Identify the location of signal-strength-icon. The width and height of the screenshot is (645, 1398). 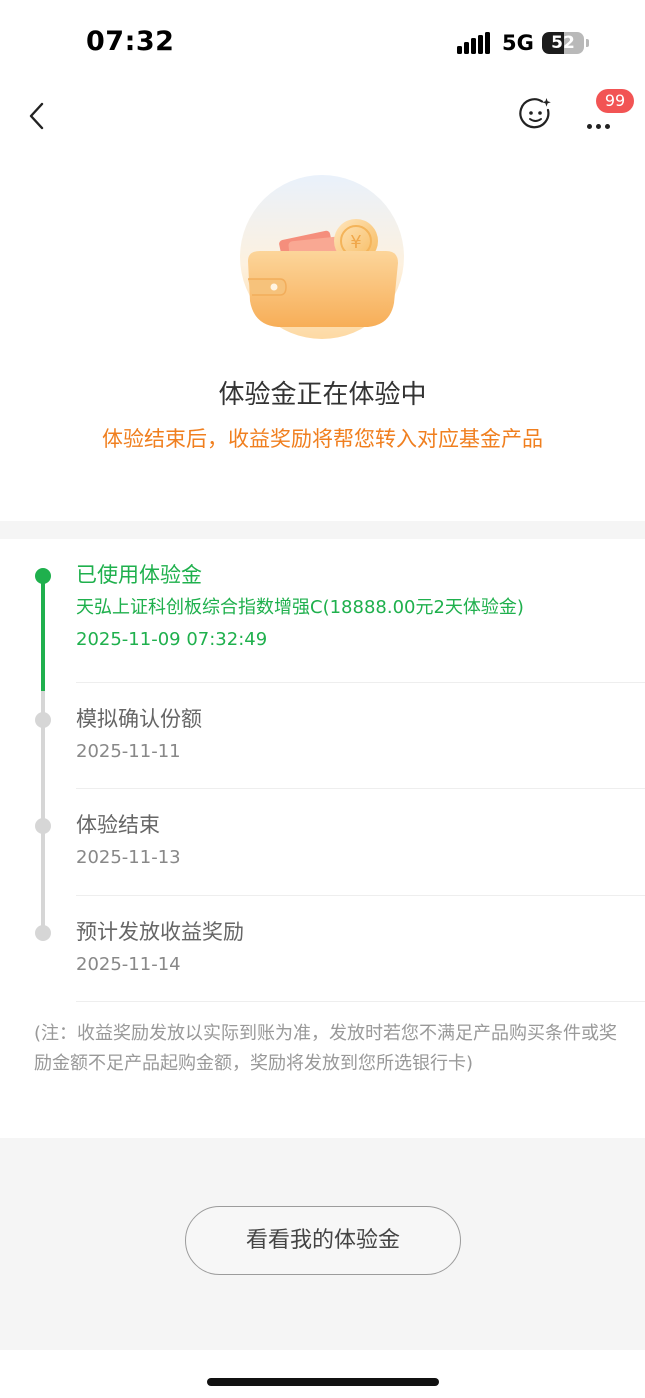
(474, 43).